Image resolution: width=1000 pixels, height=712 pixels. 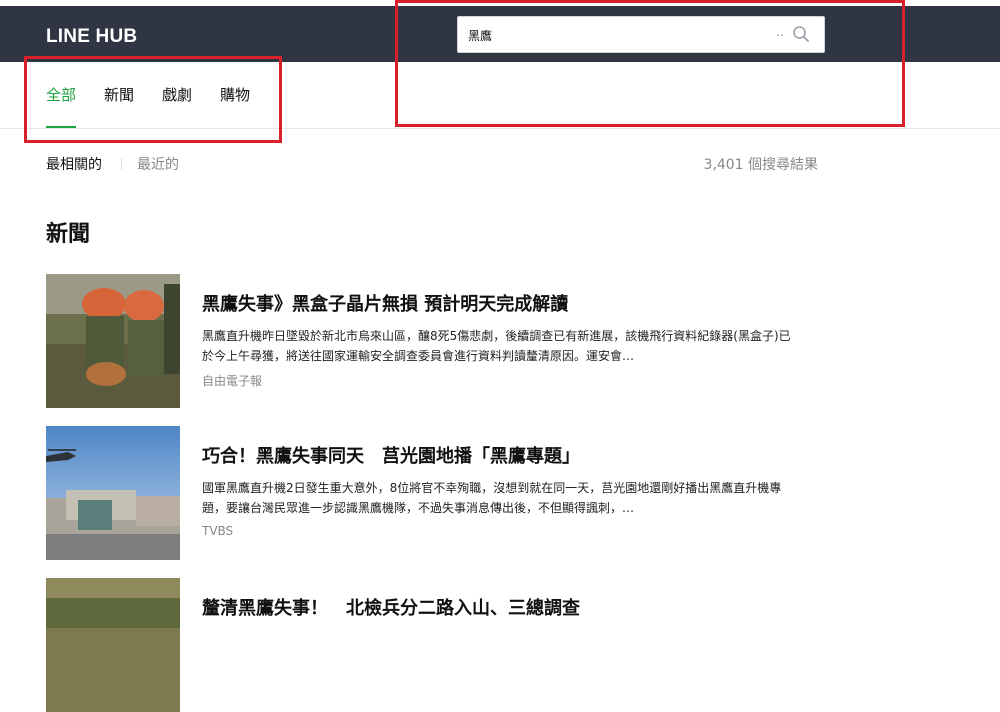 What do you see at coordinates (512, 303) in the screenshot?
I see `news-title: 黑鷹失事》黑盒子晶片無損 預計明天完成解讀` at bounding box center [512, 303].